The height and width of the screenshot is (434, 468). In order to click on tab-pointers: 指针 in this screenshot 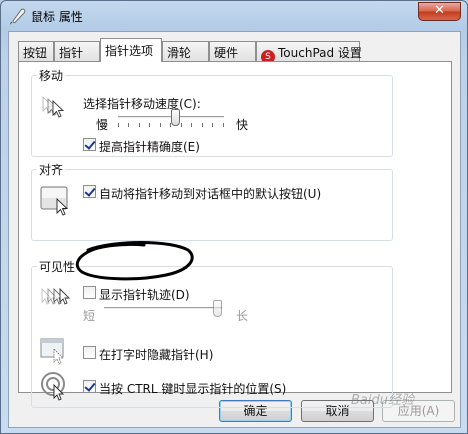, I will do `click(77, 51)`.